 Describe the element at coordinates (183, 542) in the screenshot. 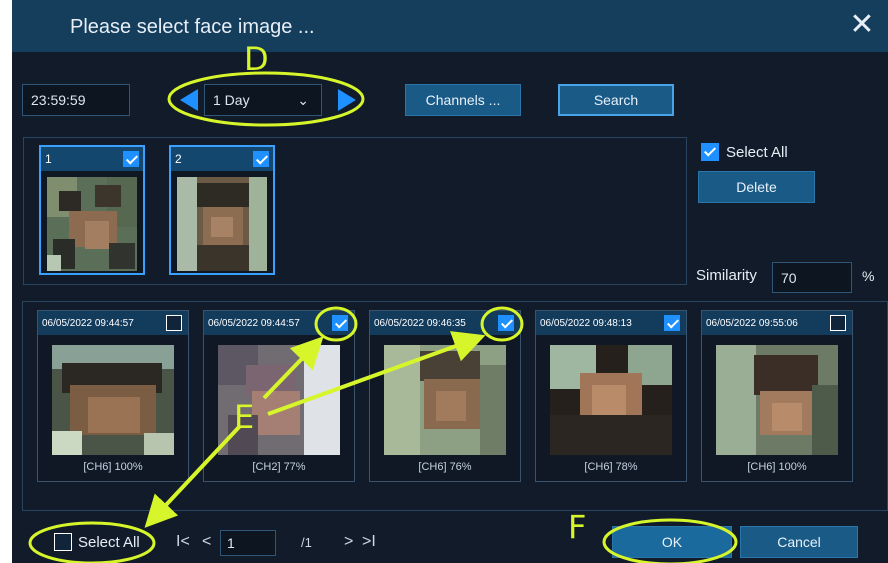

I see `first-page-button: I<` at that location.